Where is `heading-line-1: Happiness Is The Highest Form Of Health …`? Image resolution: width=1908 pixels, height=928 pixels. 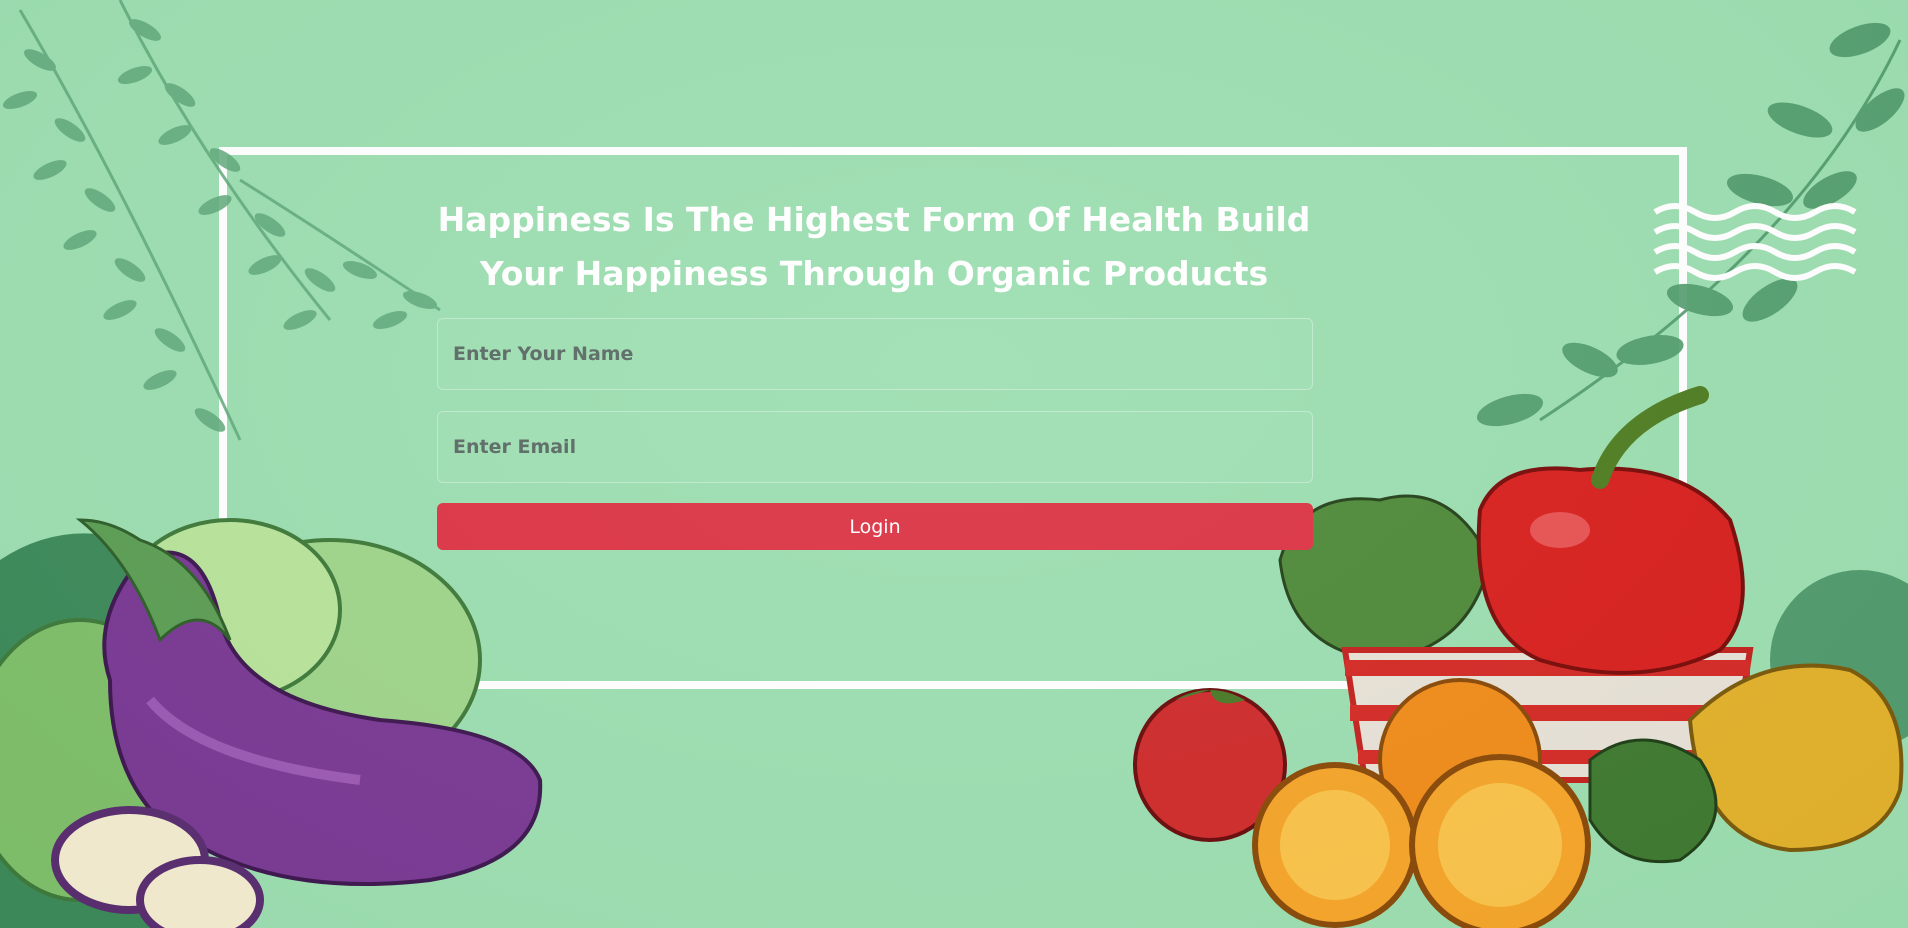
heading-line-1: Happiness Is The Highest Form Of Health … is located at coordinates (874, 219).